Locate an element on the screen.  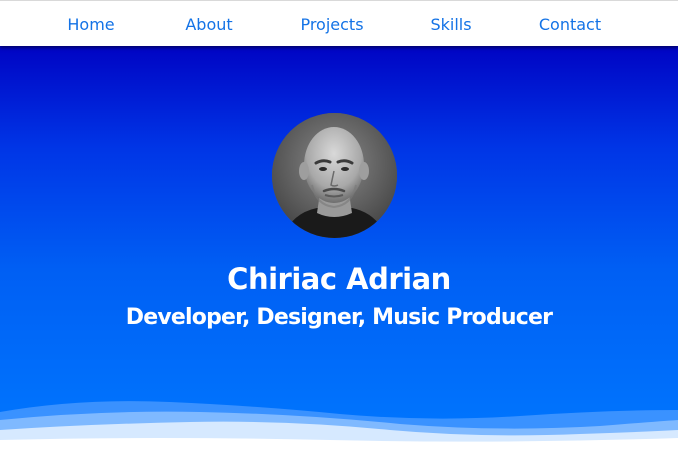
hero-name: Chiriac Adrian is located at coordinates (339, 279).